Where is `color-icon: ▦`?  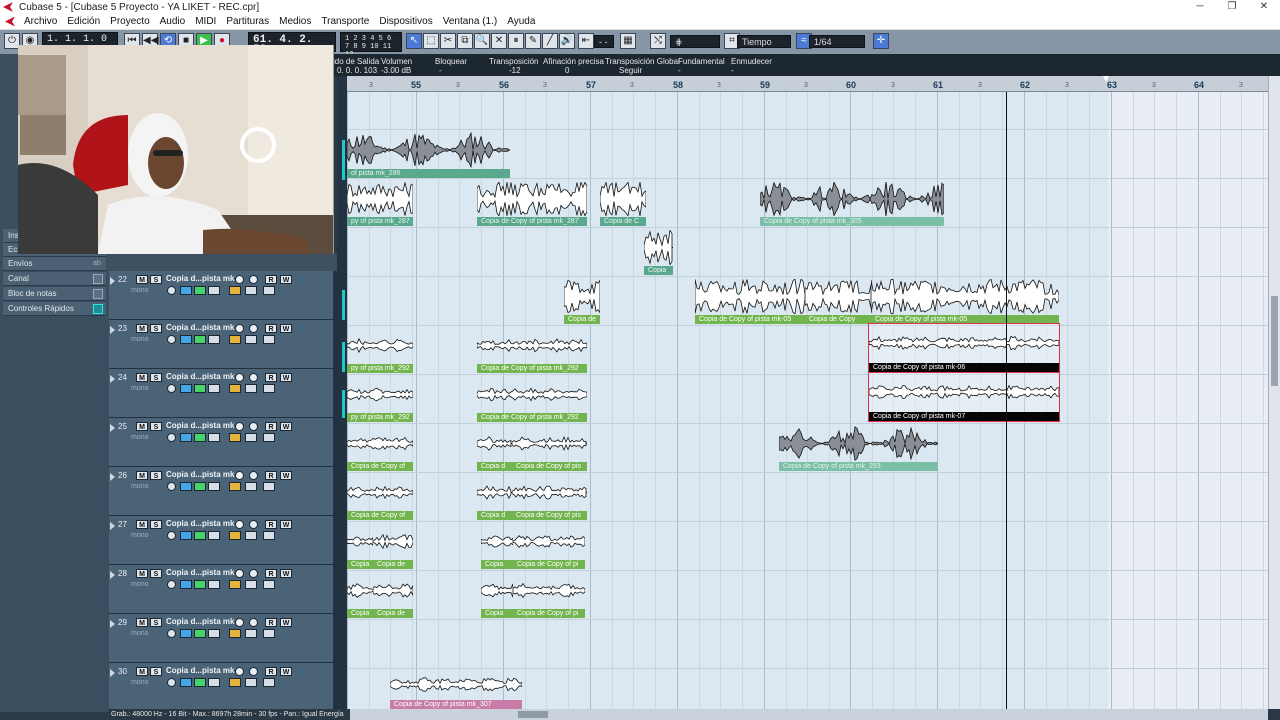 color-icon: ▦ is located at coordinates (628, 41).